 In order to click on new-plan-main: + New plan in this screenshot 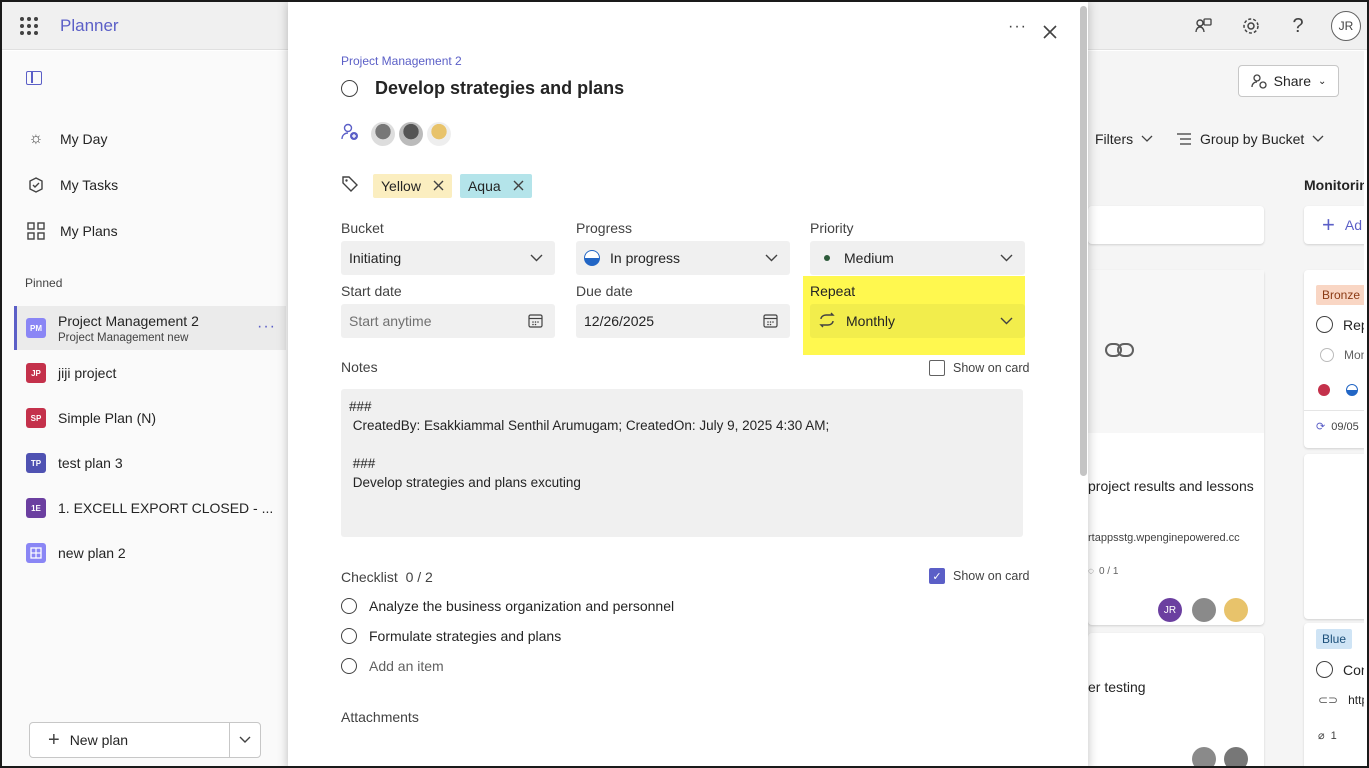, I will do `click(130, 740)`.